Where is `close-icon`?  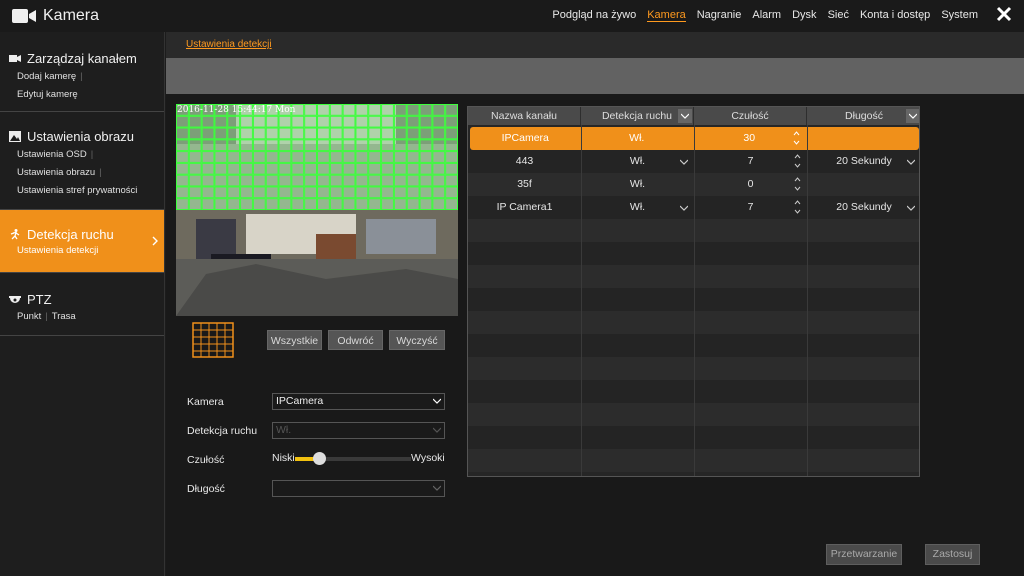
close-icon is located at coordinates (1004, 14).